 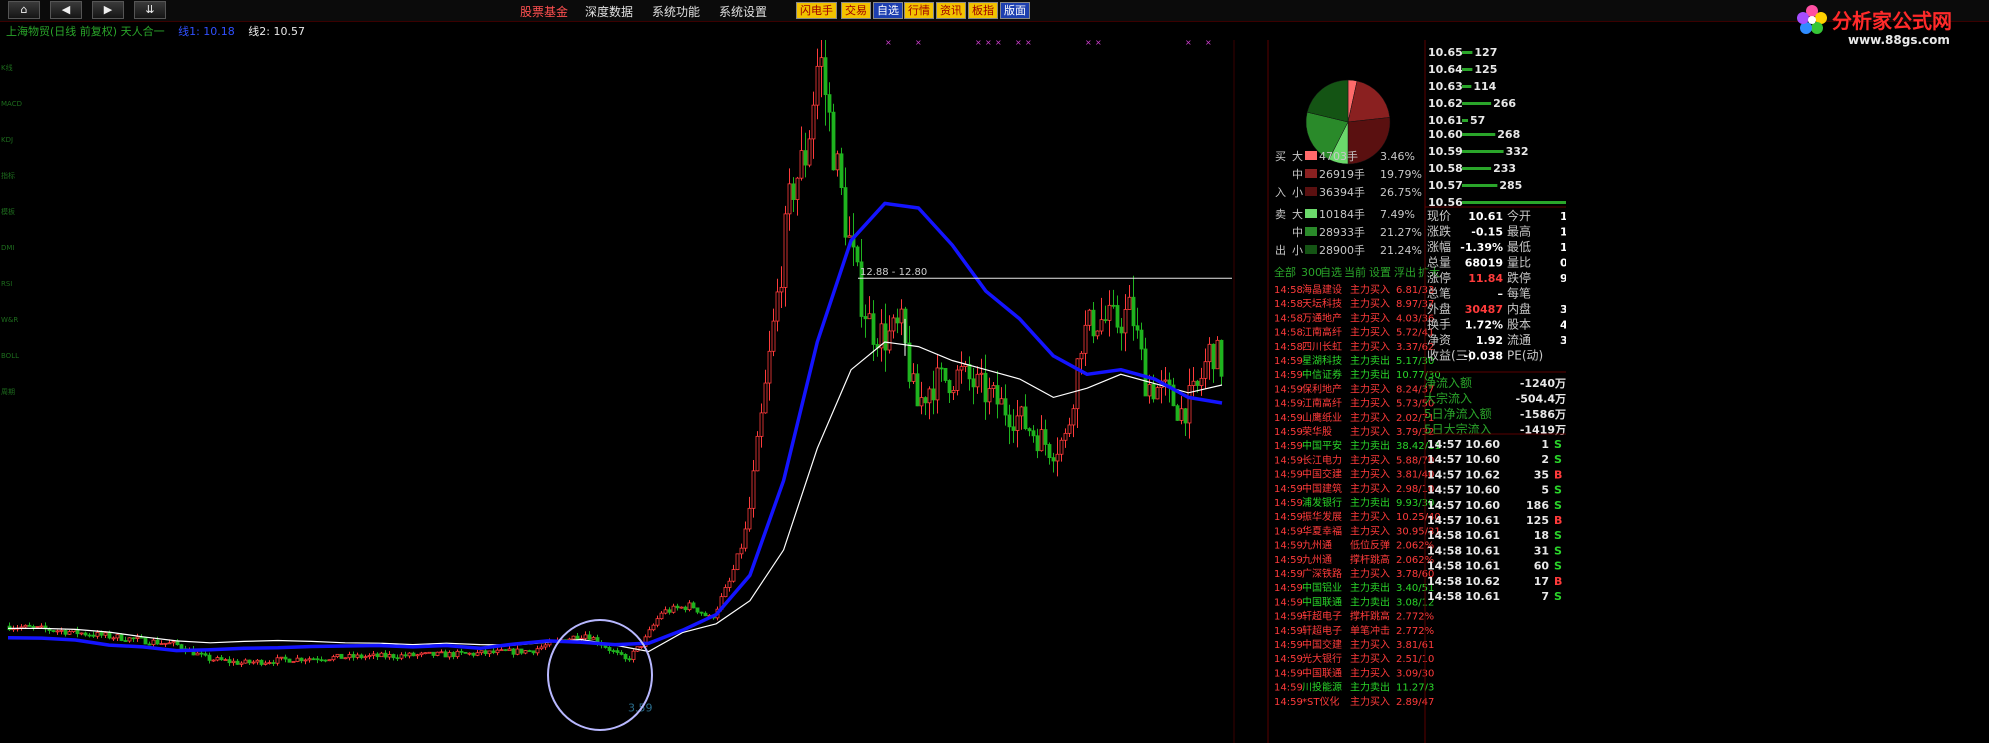 I want to click on quick-button-3: 行情, so click(x=919, y=10).